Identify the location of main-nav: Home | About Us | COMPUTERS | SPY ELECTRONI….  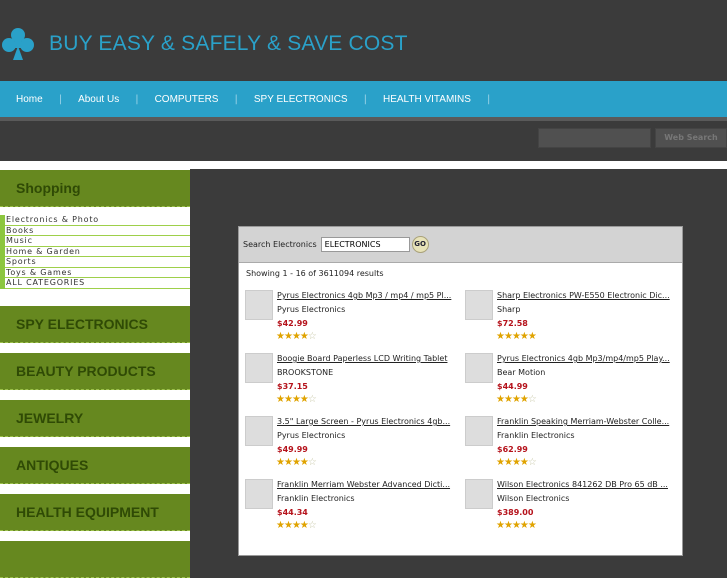
(363, 99).